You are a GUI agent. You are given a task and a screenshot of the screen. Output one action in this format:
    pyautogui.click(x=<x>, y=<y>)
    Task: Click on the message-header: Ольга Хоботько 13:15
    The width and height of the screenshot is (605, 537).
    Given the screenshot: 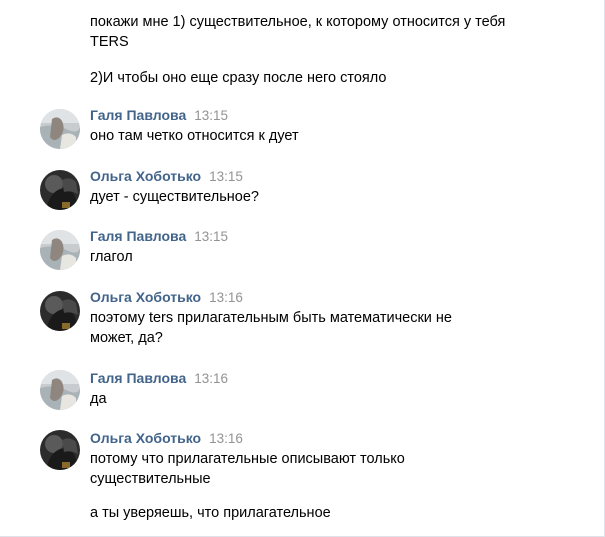 What is the action you would take?
    pyautogui.click(x=166, y=177)
    